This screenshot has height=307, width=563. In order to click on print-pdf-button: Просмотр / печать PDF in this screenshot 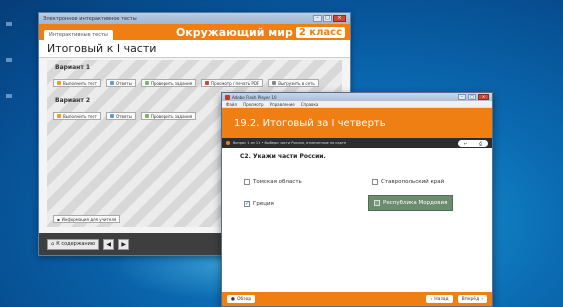, I will do `click(232, 83)`.